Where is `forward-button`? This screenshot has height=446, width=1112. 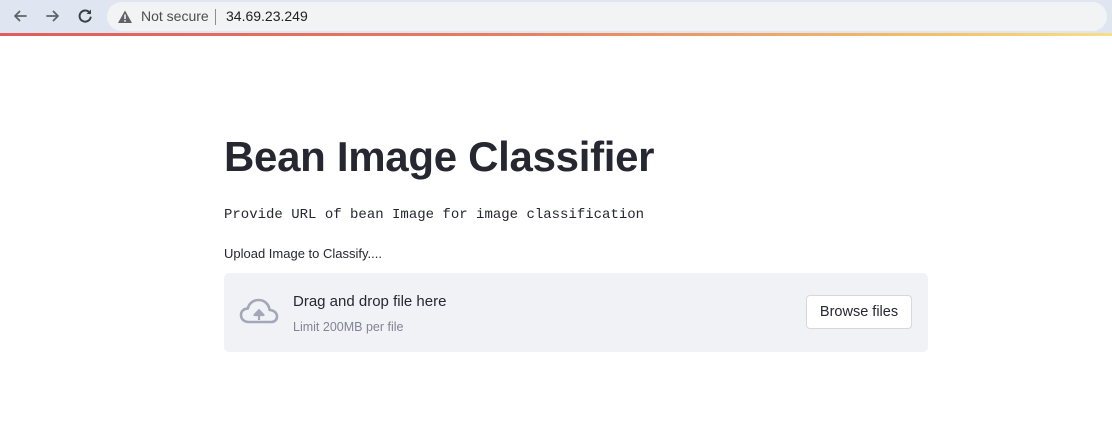 forward-button is located at coordinates (53, 16).